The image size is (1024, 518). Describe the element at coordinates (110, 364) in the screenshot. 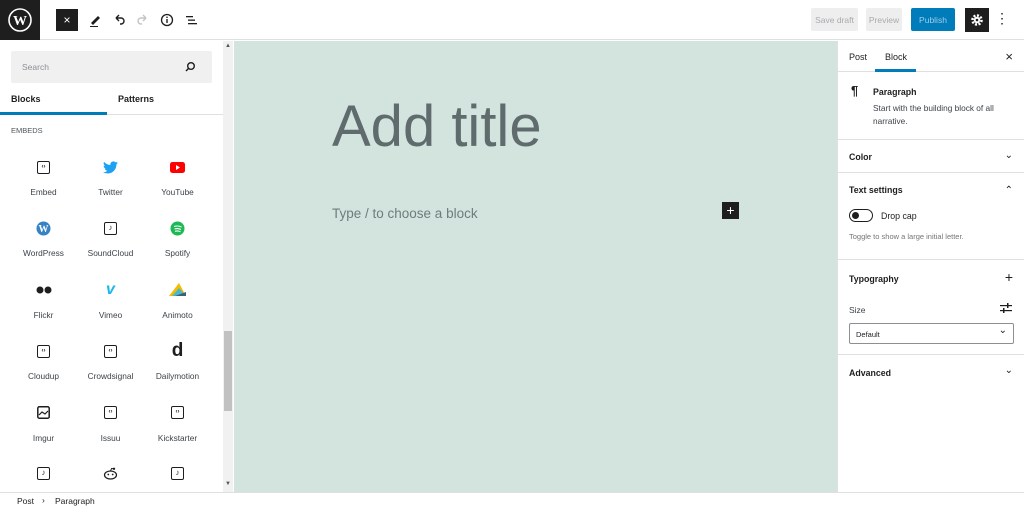

I see `block-item-crowdsignal: ‹› Crowdsignal` at that location.